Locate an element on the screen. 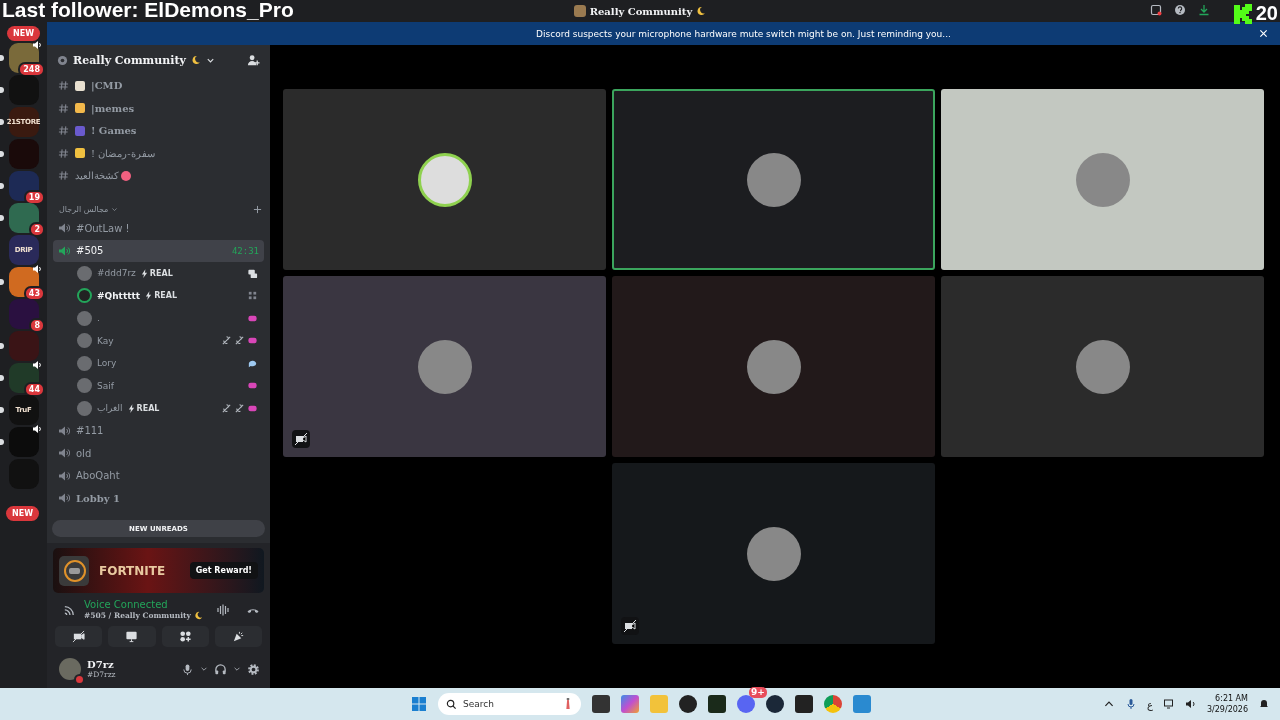 The image size is (1280, 720). add-icon is located at coordinates (257, 209).